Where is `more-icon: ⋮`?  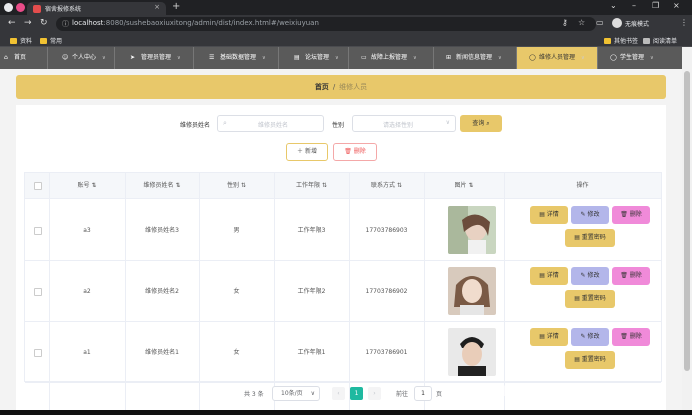 more-icon: ⋮ is located at coordinates (684, 22).